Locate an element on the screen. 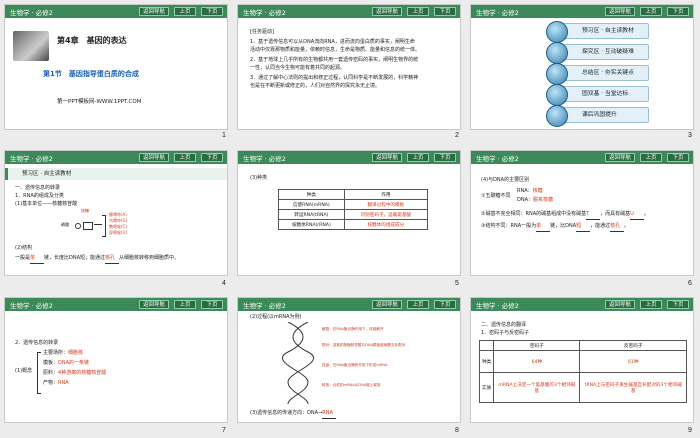  task-line: 活动中仅靠那物质和能量，依赖时信息，生命是物质、能量和信息的统一体。 is located at coordinates (335, 50).